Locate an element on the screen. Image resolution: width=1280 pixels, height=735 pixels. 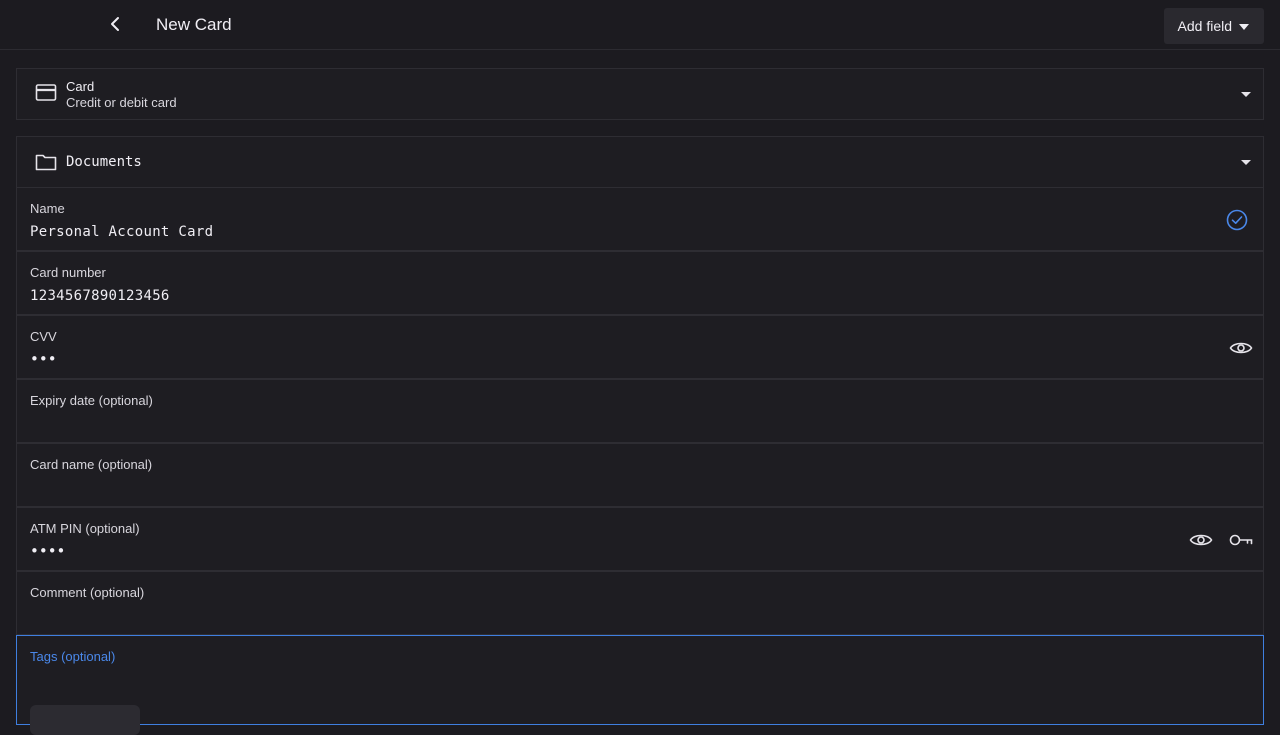
add-field-button: Add field is located at coordinates (1213, 26).